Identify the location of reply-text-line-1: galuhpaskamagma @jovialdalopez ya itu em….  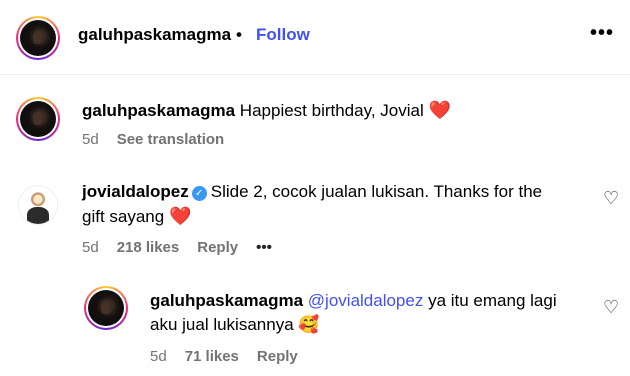
(353, 301).